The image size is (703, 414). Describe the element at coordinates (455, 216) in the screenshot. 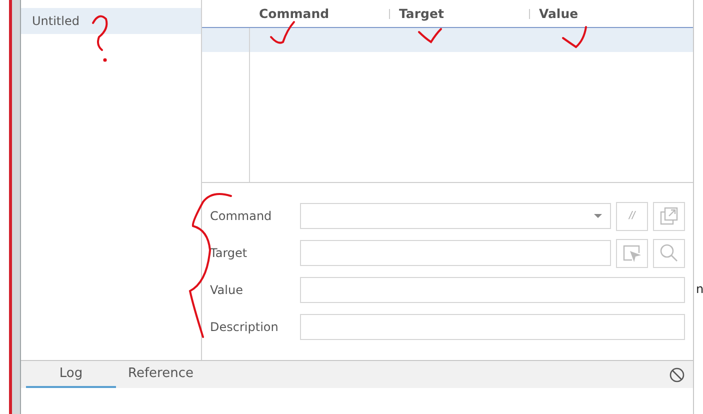

I see `command-dropdown` at that location.